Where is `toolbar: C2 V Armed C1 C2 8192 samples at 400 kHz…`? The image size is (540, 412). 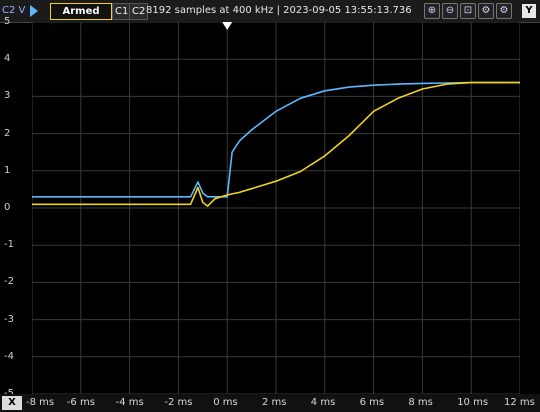 toolbar: C2 V Armed C1 C2 8192 samples at 400 kHz… is located at coordinates (270, 11).